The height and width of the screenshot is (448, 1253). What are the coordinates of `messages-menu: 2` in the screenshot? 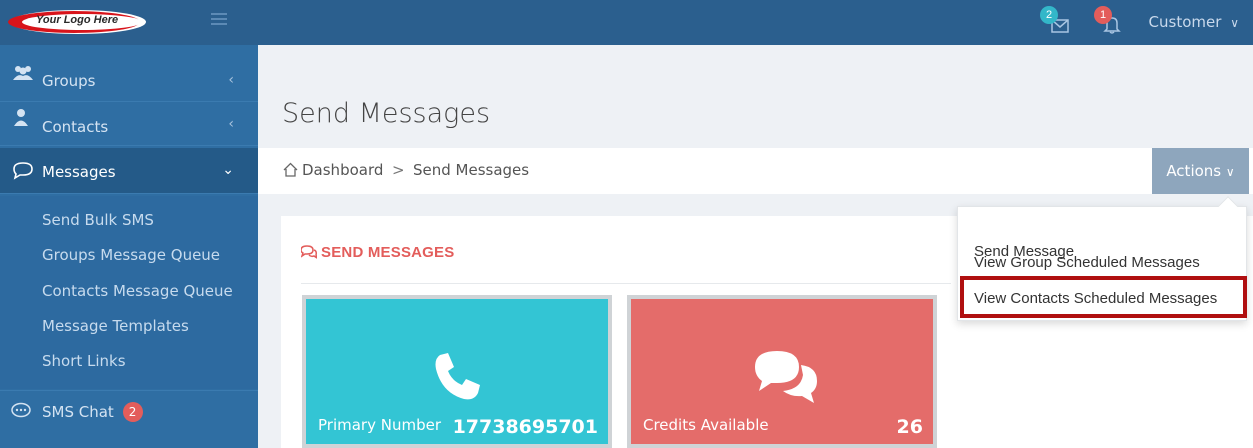 It's located at (1055, 21).